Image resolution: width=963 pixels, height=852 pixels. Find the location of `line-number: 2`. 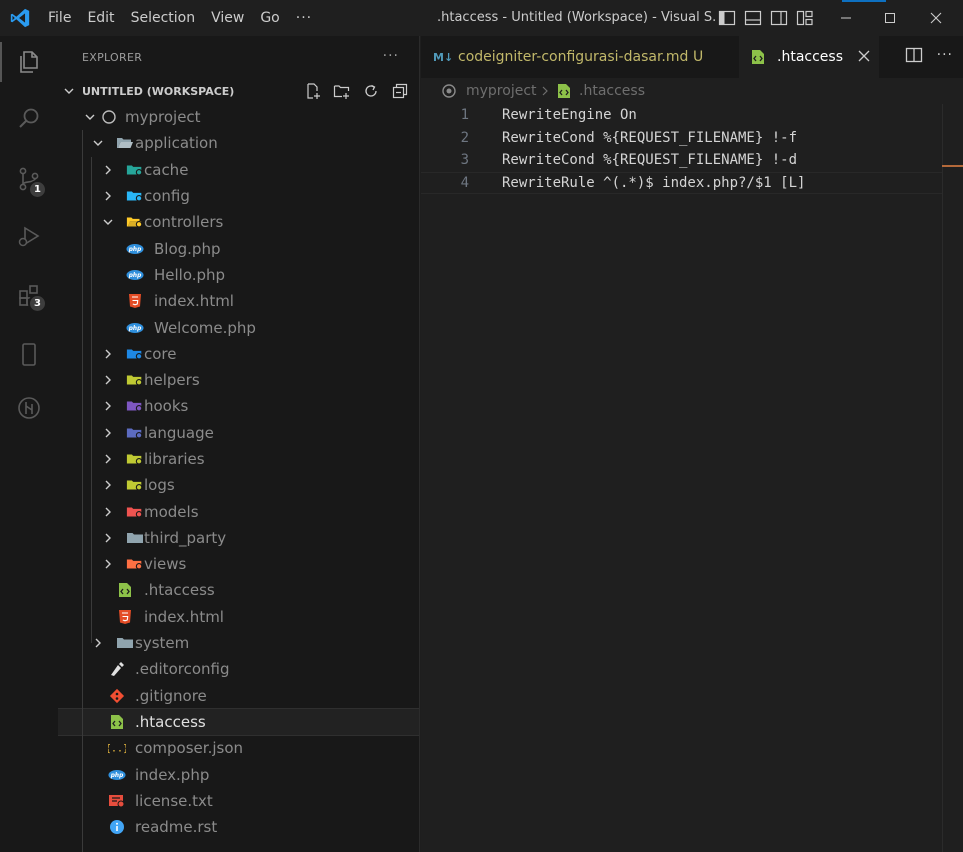

line-number: 2 is located at coordinates (464, 137).